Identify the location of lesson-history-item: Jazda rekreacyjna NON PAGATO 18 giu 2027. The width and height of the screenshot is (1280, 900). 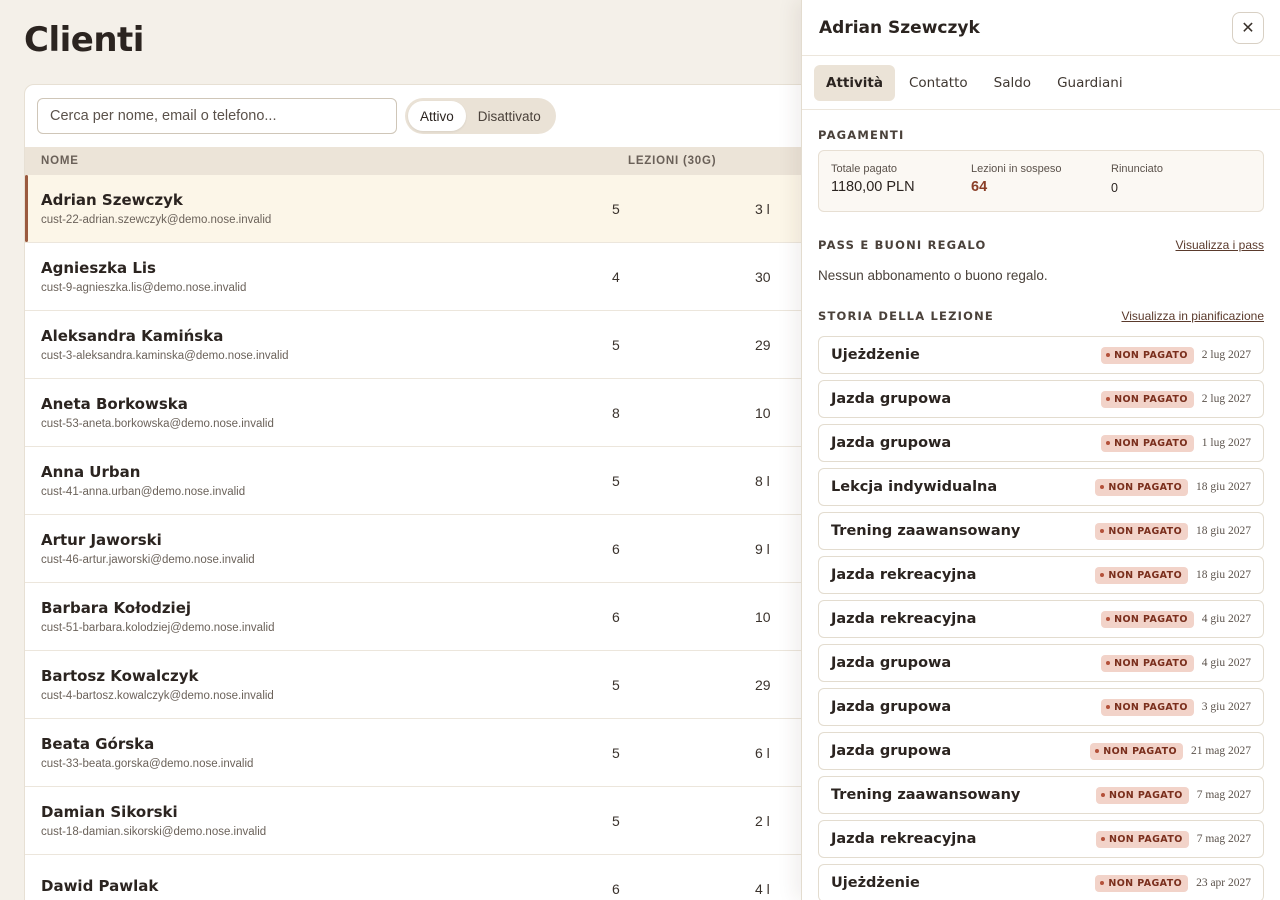
(1041, 575).